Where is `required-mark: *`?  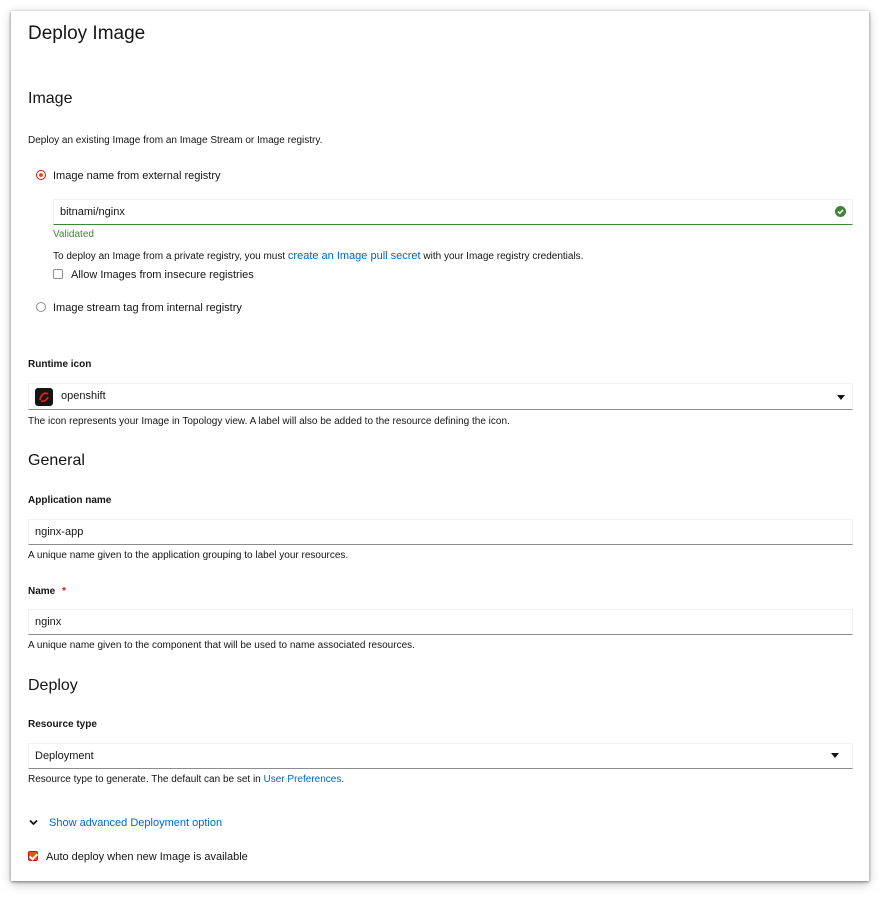 required-mark: * is located at coordinates (64, 591).